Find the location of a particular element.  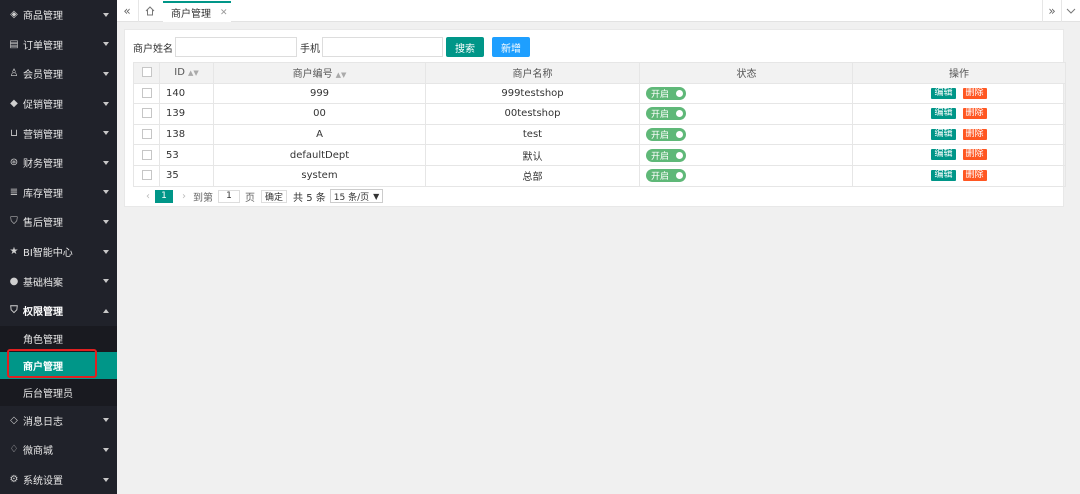

nav-bi: ★ BI智能中心 is located at coordinates (58, 252).